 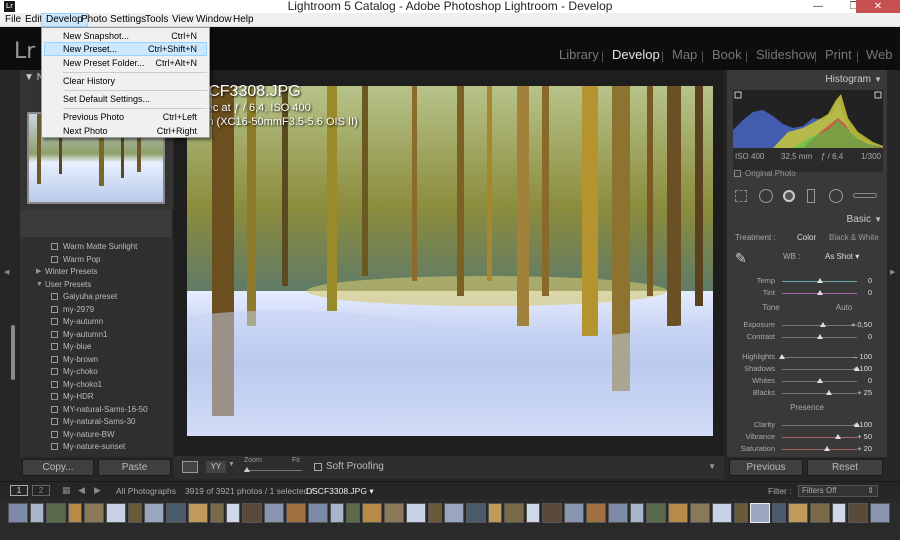 What do you see at coordinates (579, 54) in the screenshot?
I see `module-library: Library` at bounding box center [579, 54].